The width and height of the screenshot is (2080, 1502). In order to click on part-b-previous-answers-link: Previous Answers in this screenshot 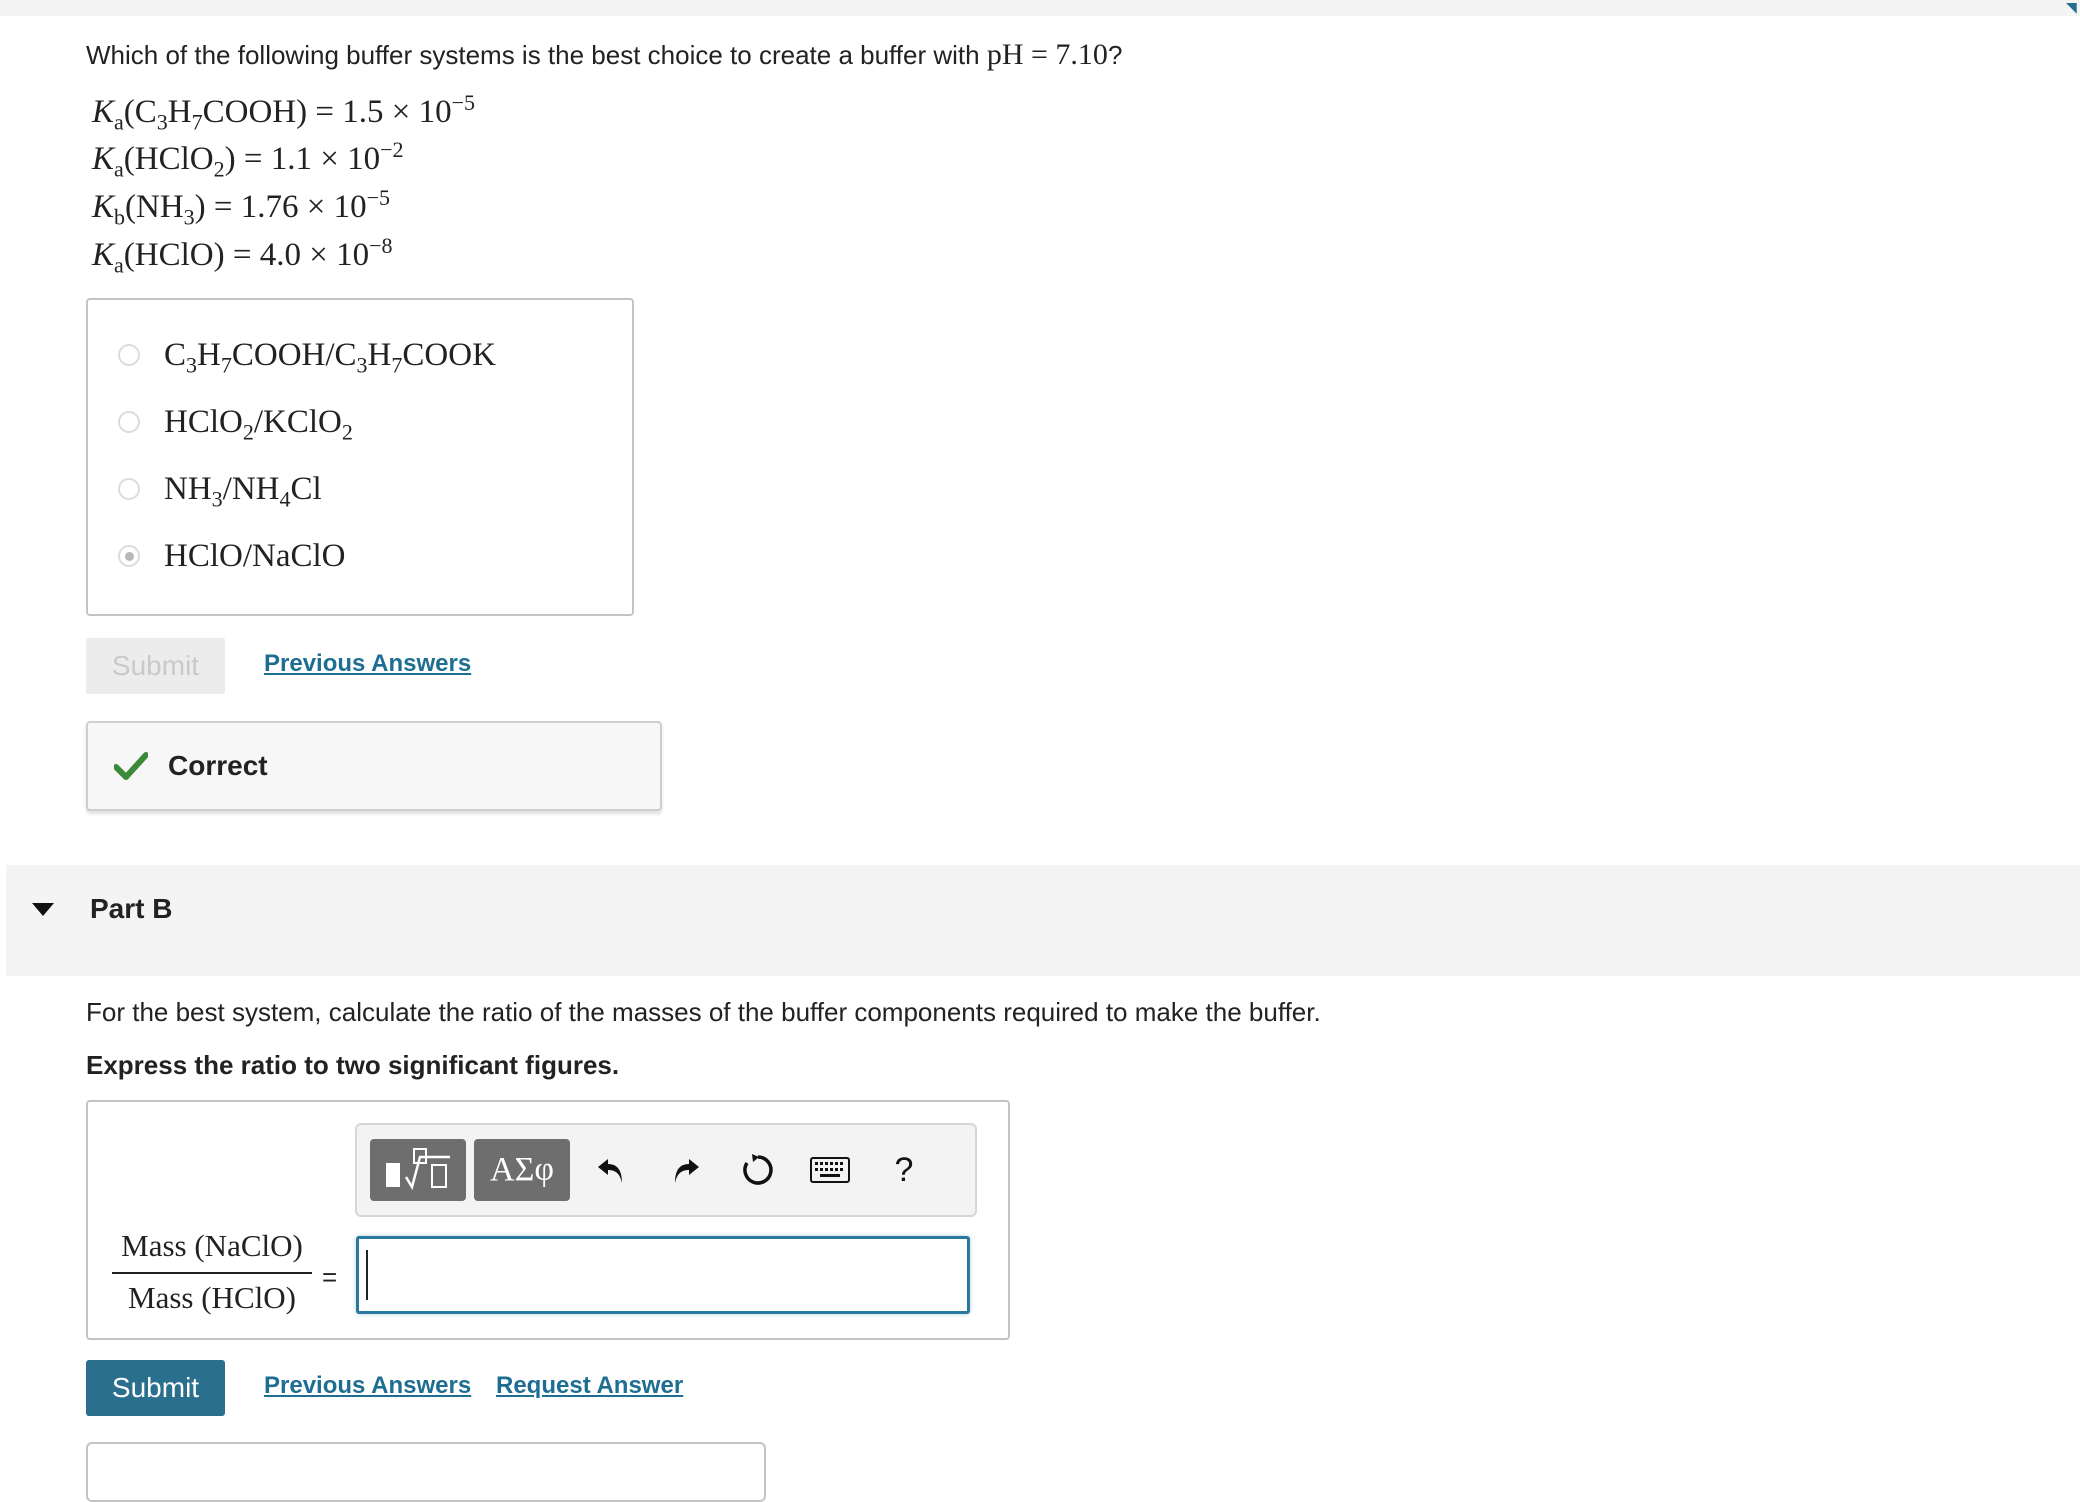, I will do `click(367, 1386)`.